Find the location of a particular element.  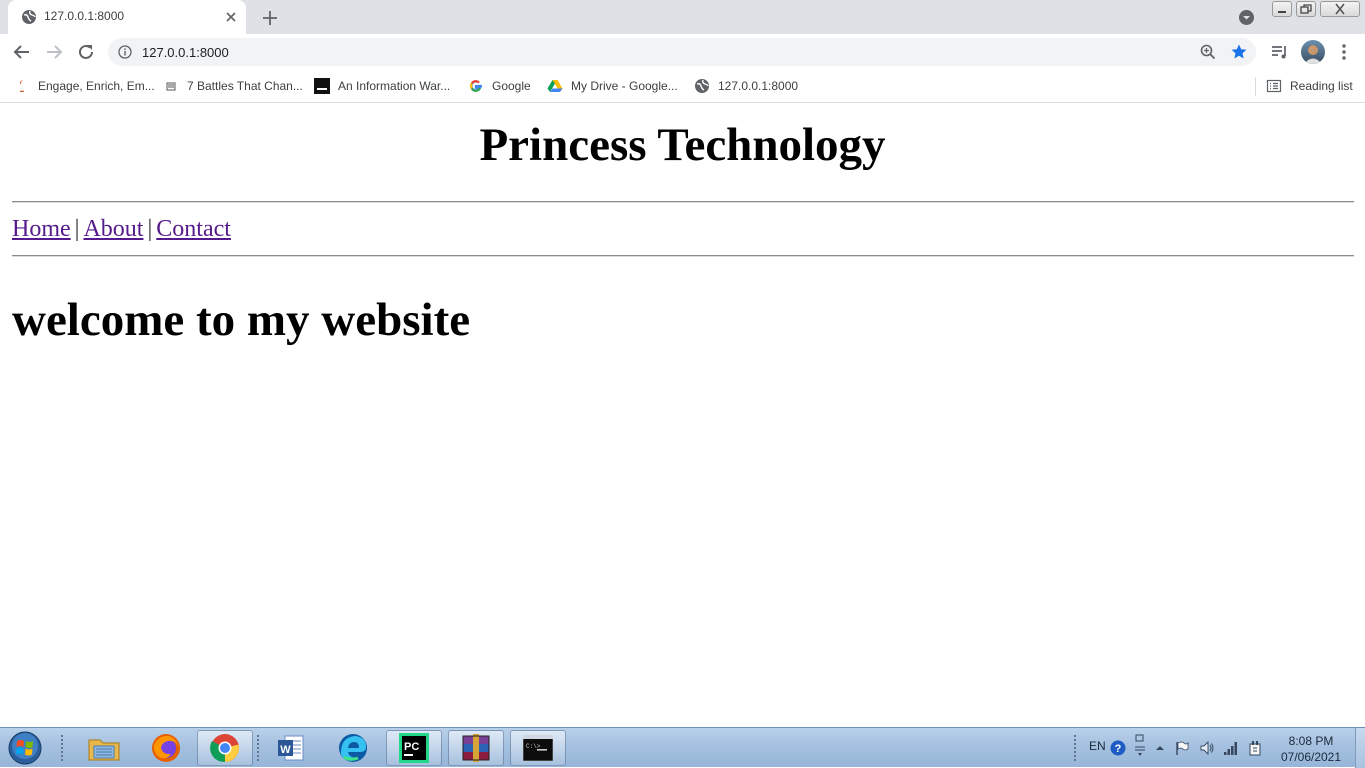

language-indicator: EN is located at coordinates (1097, 746).